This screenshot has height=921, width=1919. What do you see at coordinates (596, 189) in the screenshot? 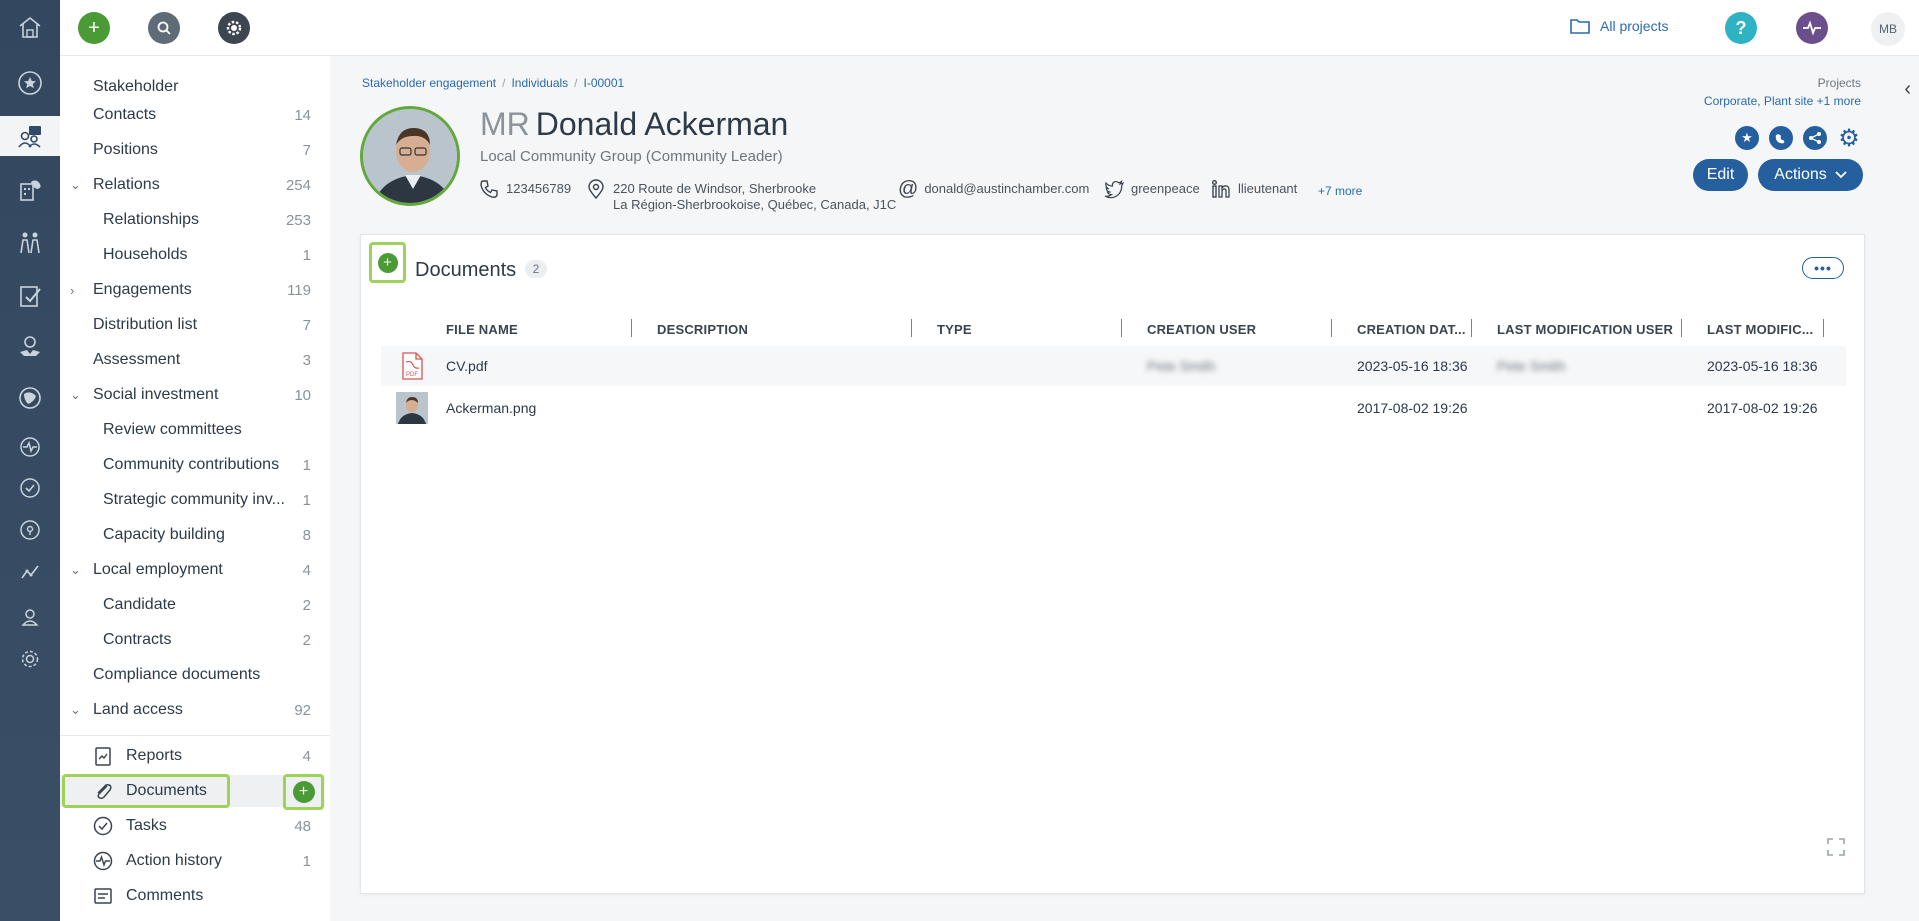
I see `location-pin-icon` at bounding box center [596, 189].